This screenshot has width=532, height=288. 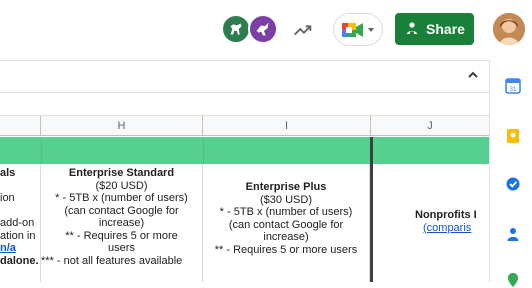 What do you see at coordinates (513, 184) in the screenshot?
I see `tasks-icon` at bounding box center [513, 184].